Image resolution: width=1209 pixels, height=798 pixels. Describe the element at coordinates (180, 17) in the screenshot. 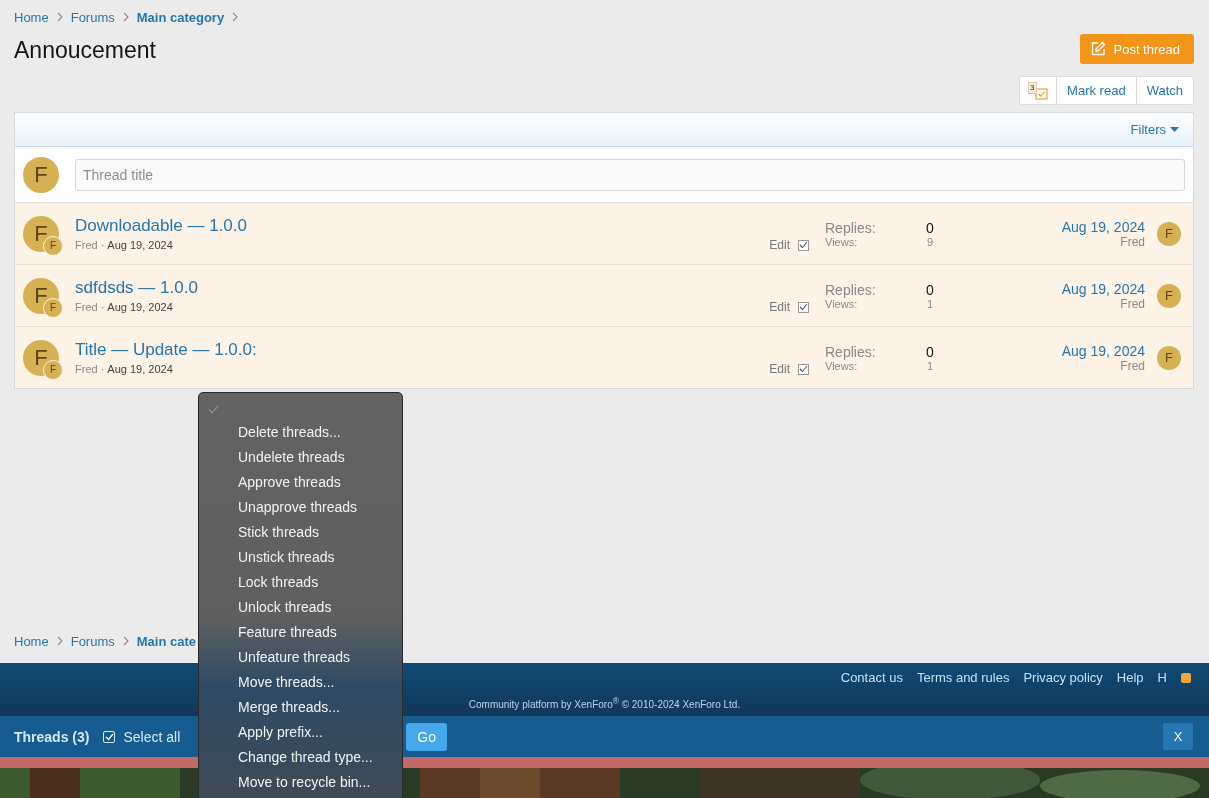

I see `breadcrumb-link: Main category` at that location.